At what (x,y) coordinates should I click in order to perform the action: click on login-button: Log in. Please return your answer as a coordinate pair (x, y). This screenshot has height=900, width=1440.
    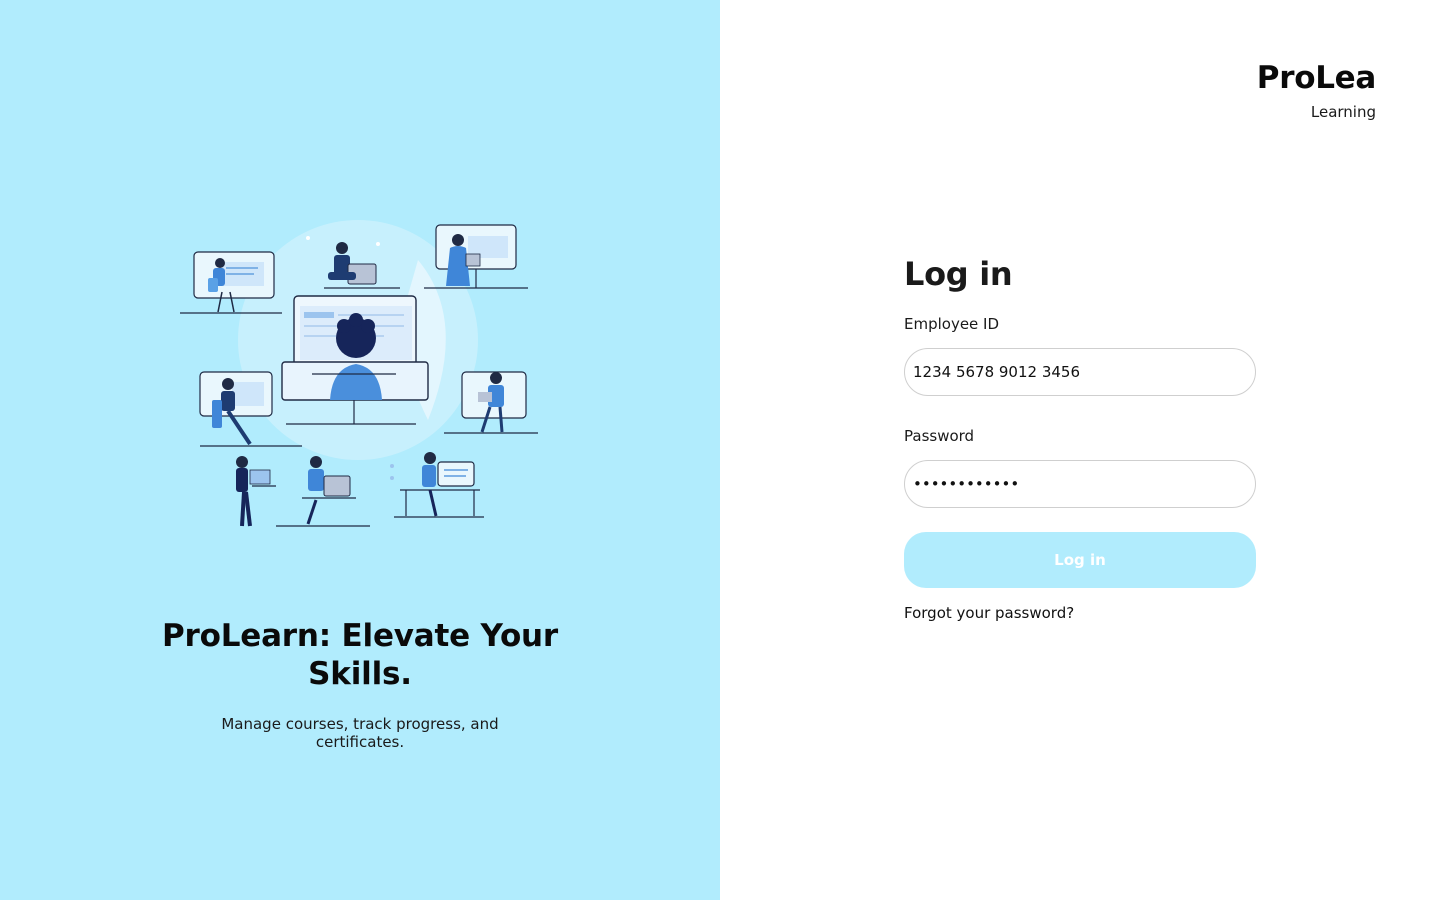
    Looking at the image, I should click on (1080, 560).